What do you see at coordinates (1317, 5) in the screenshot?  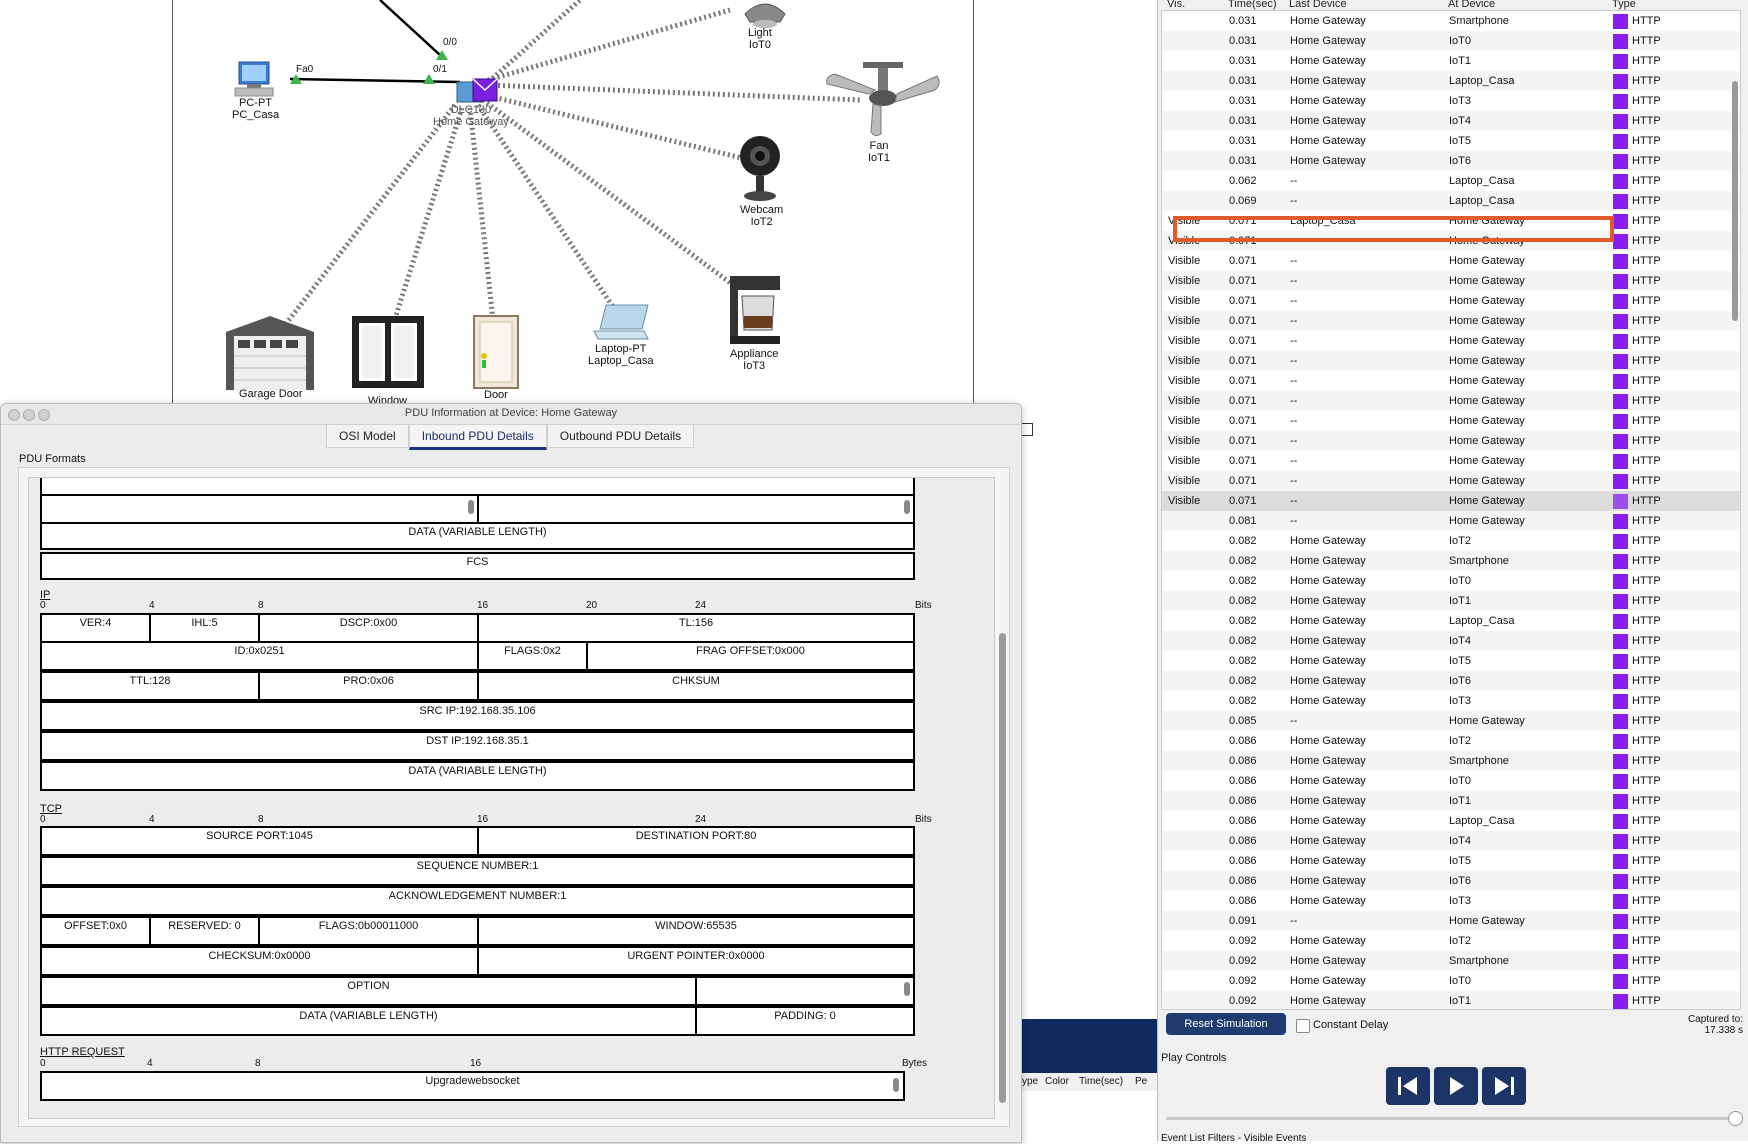 I see `col-last-device: Last Device` at bounding box center [1317, 5].